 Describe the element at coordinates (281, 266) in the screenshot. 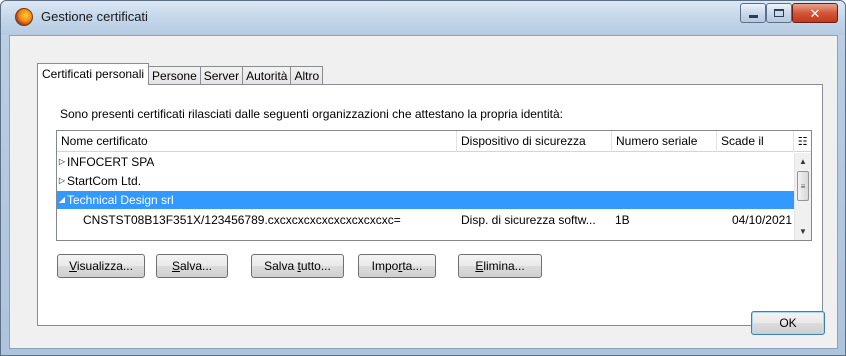

I see `label-part: Salva` at that location.